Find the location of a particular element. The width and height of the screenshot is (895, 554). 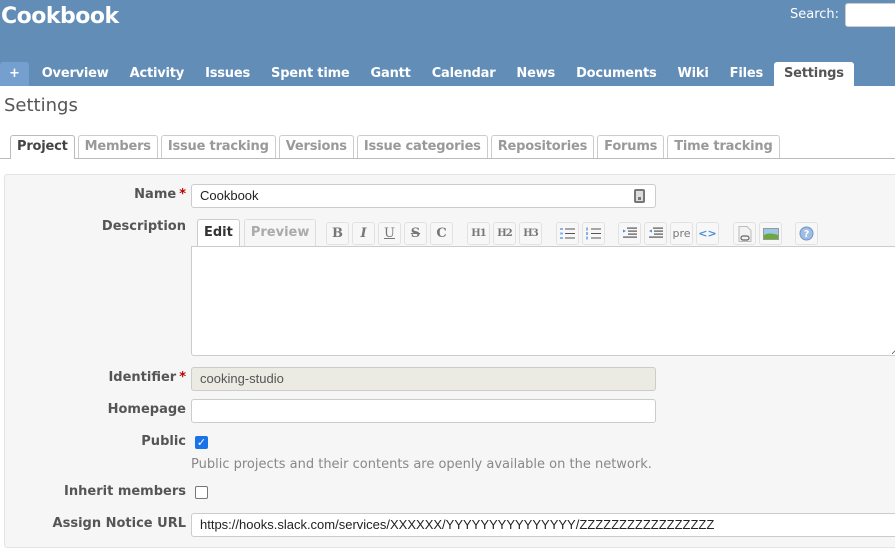

identifier-label: Identifier * is located at coordinates (147, 377).